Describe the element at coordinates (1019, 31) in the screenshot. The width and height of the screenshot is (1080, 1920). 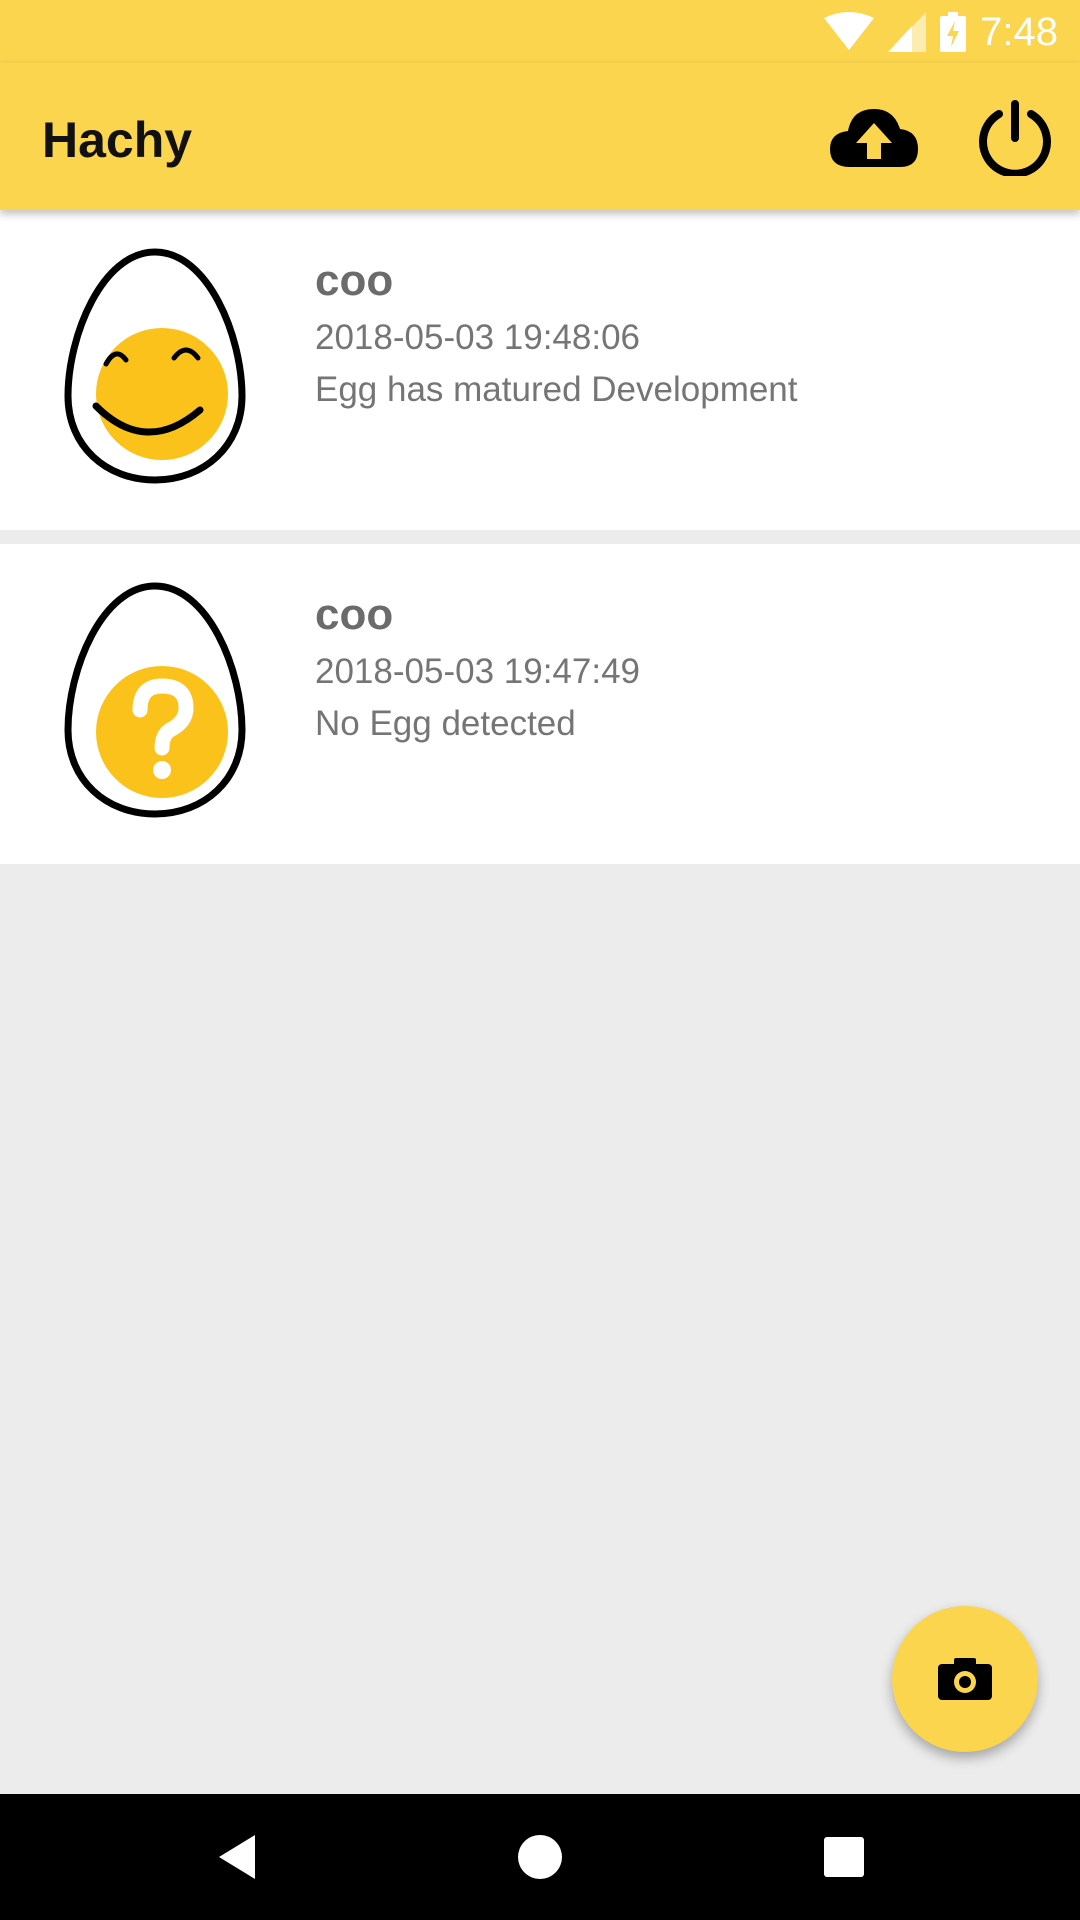
I see `status-time: 7:48` at that location.